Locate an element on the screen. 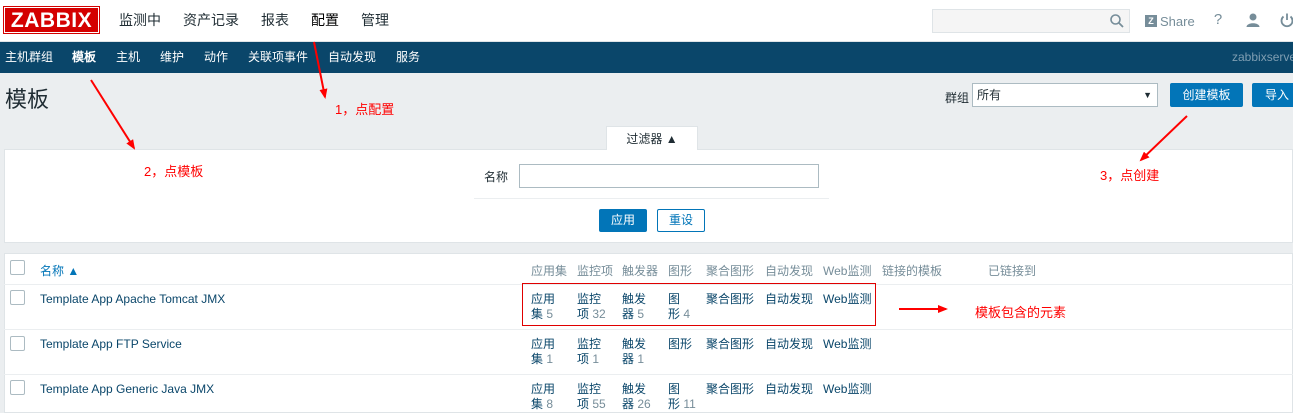 Image resolution: width=1293 pixels, height=413 pixels. applications-link: 应用集 1 is located at coordinates (543, 352).